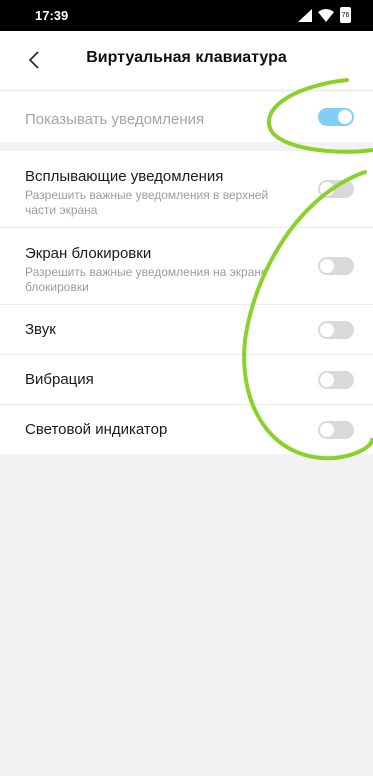 The image size is (373, 776). What do you see at coordinates (336, 430) in the screenshot?
I see `toggle-switch-led` at bounding box center [336, 430].